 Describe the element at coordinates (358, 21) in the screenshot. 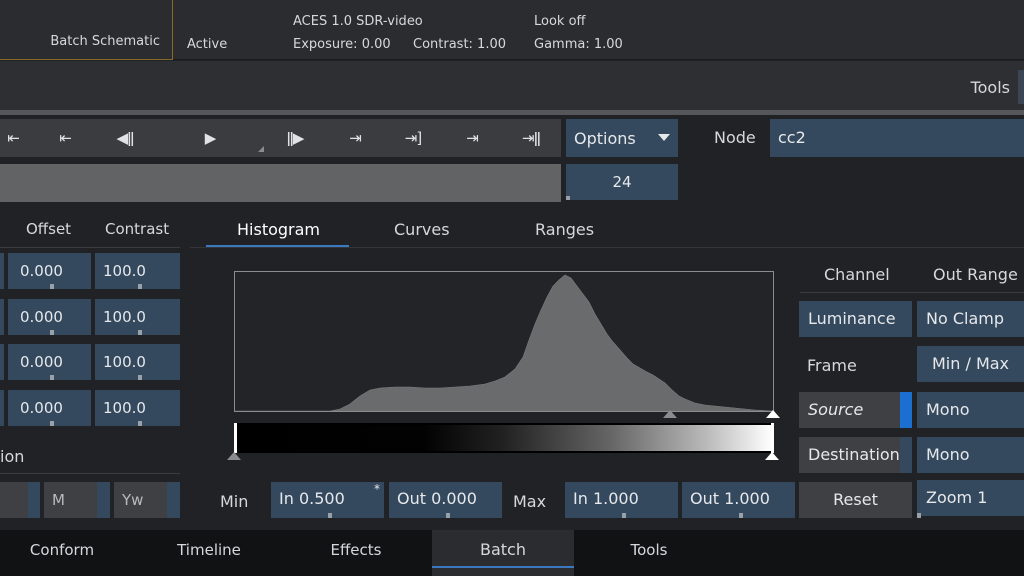

I see `colorspace-text: ACES 1.0 SDR-video` at that location.